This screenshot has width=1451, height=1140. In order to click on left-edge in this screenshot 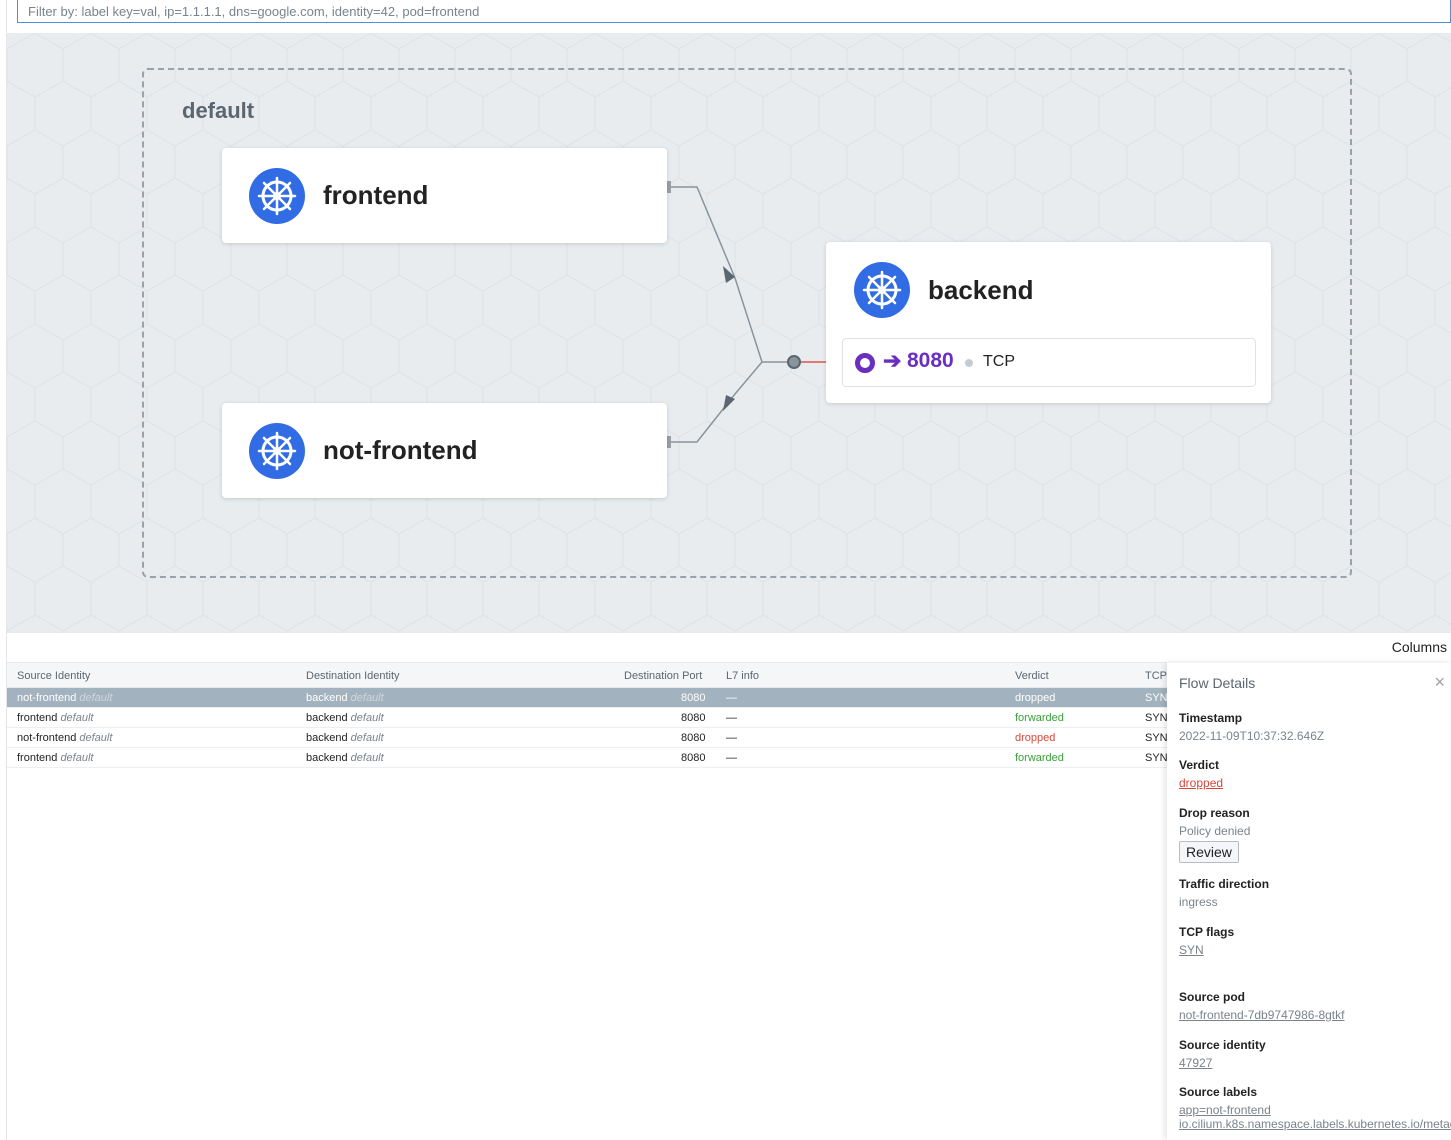, I will do `click(3, 570)`.